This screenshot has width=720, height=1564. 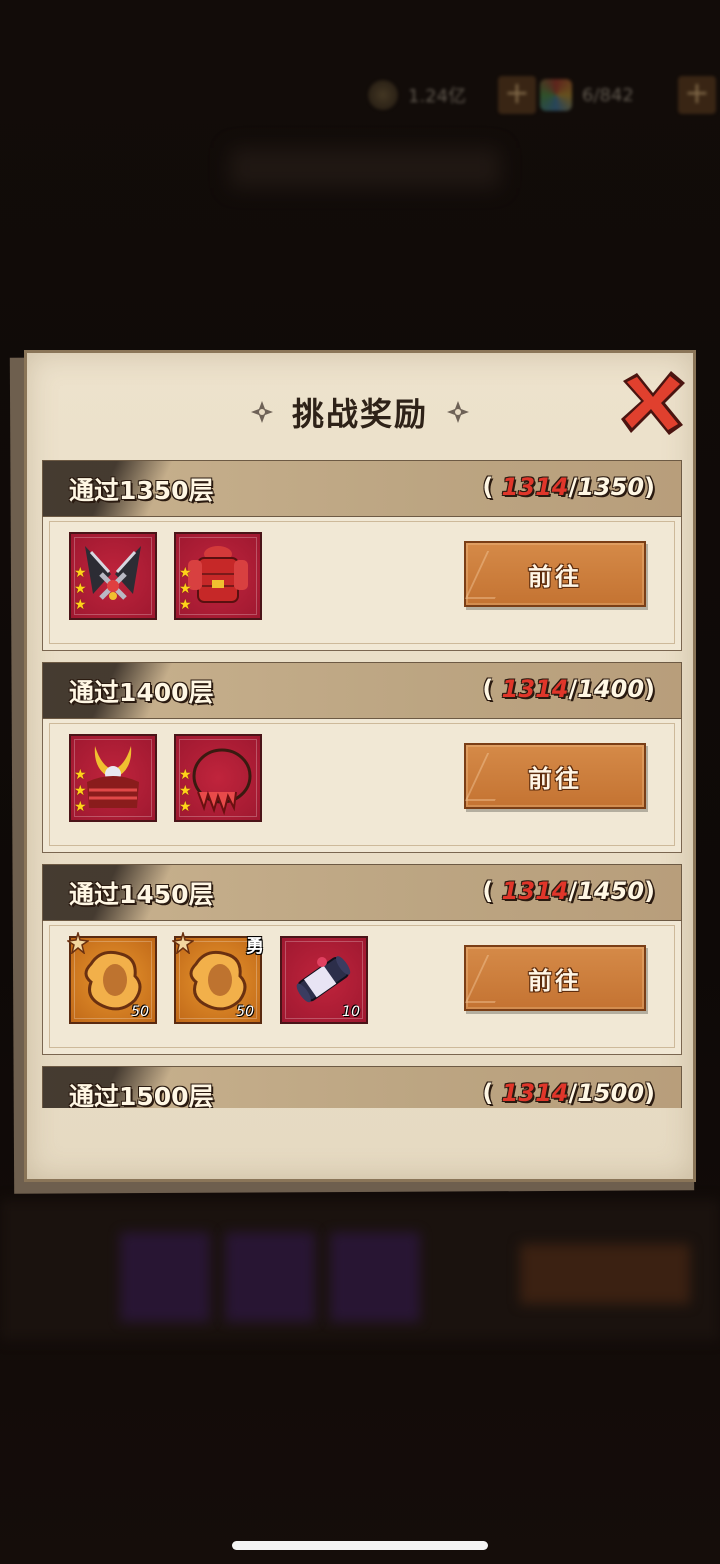 What do you see at coordinates (360, 1545) in the screenshot?
I see `home-indicator` at bounding box center [360, 1545].